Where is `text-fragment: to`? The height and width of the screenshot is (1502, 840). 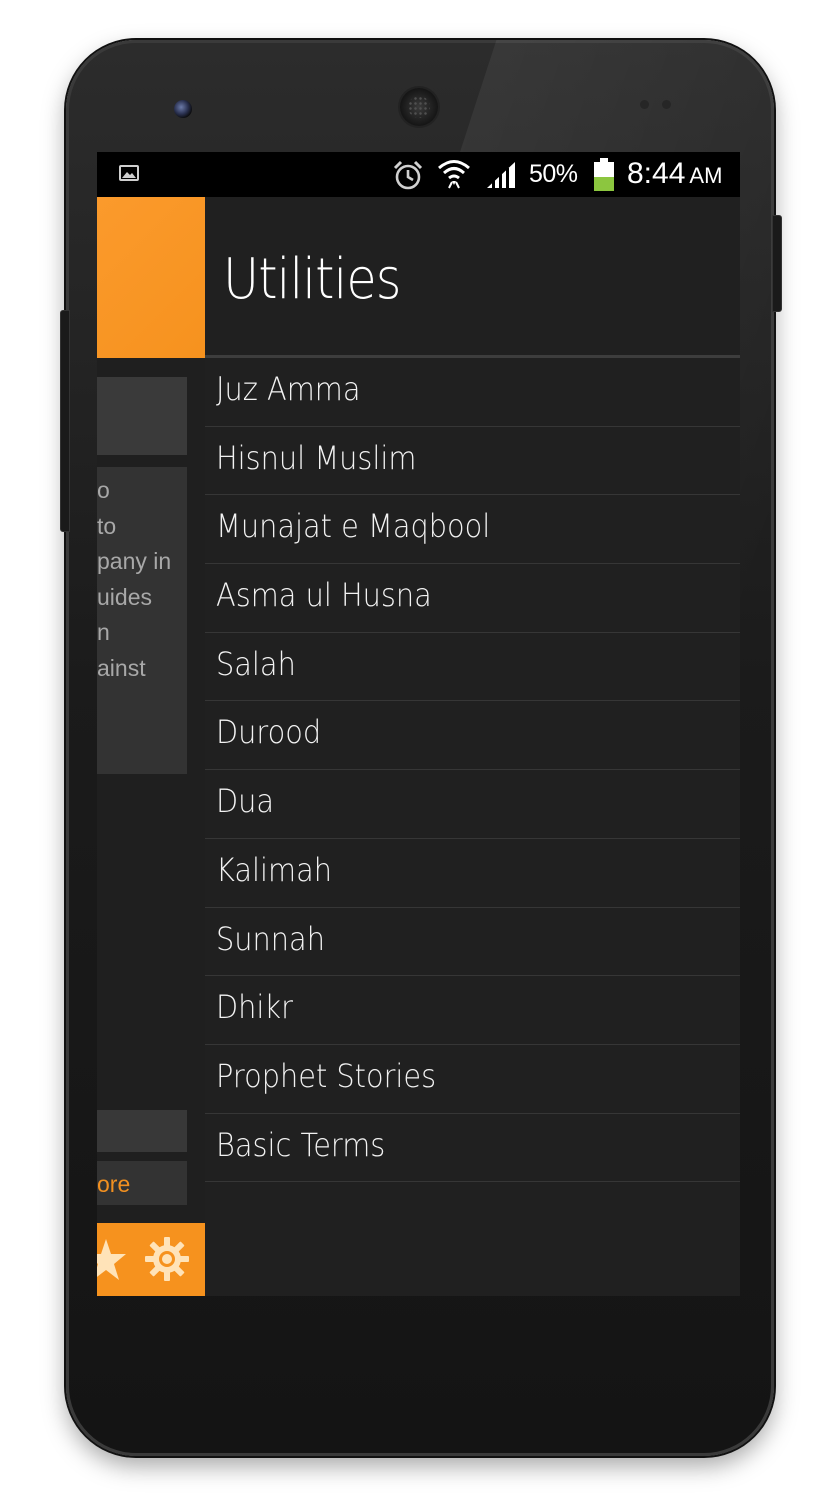 text-fragment: to is located at coordinates (107, 526).